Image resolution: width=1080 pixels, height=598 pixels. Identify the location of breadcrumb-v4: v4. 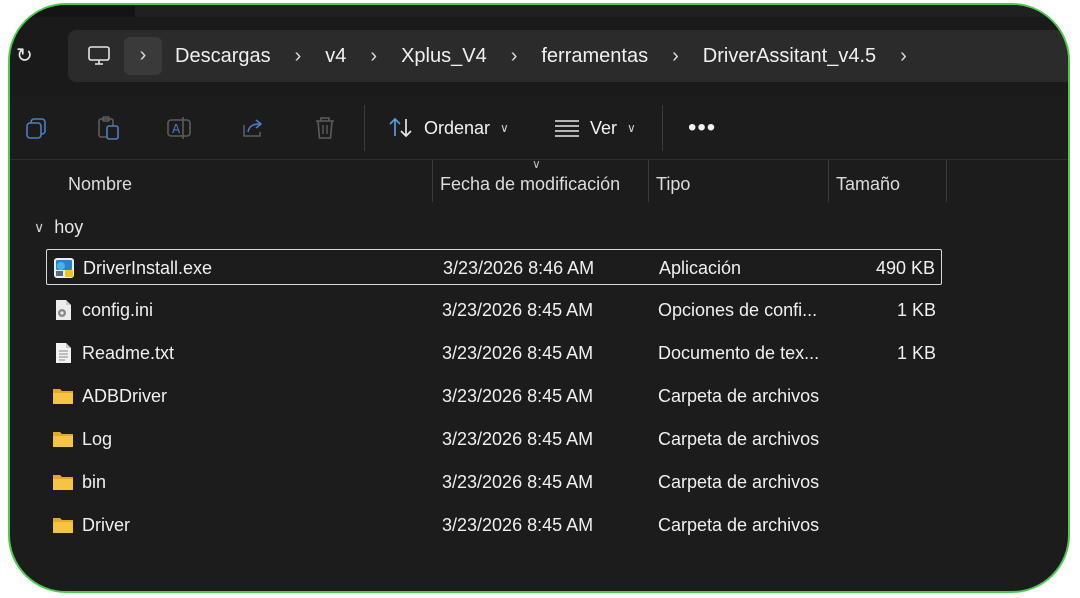
(335, 56).